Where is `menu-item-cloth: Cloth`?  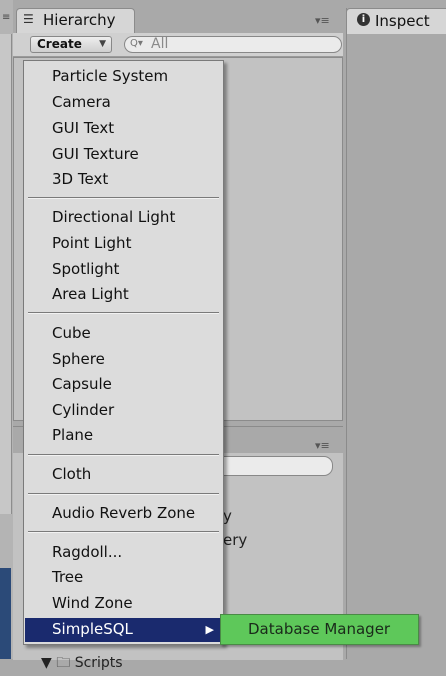 menu-item-cloth: Cloth is located at coordinates (123, 475).